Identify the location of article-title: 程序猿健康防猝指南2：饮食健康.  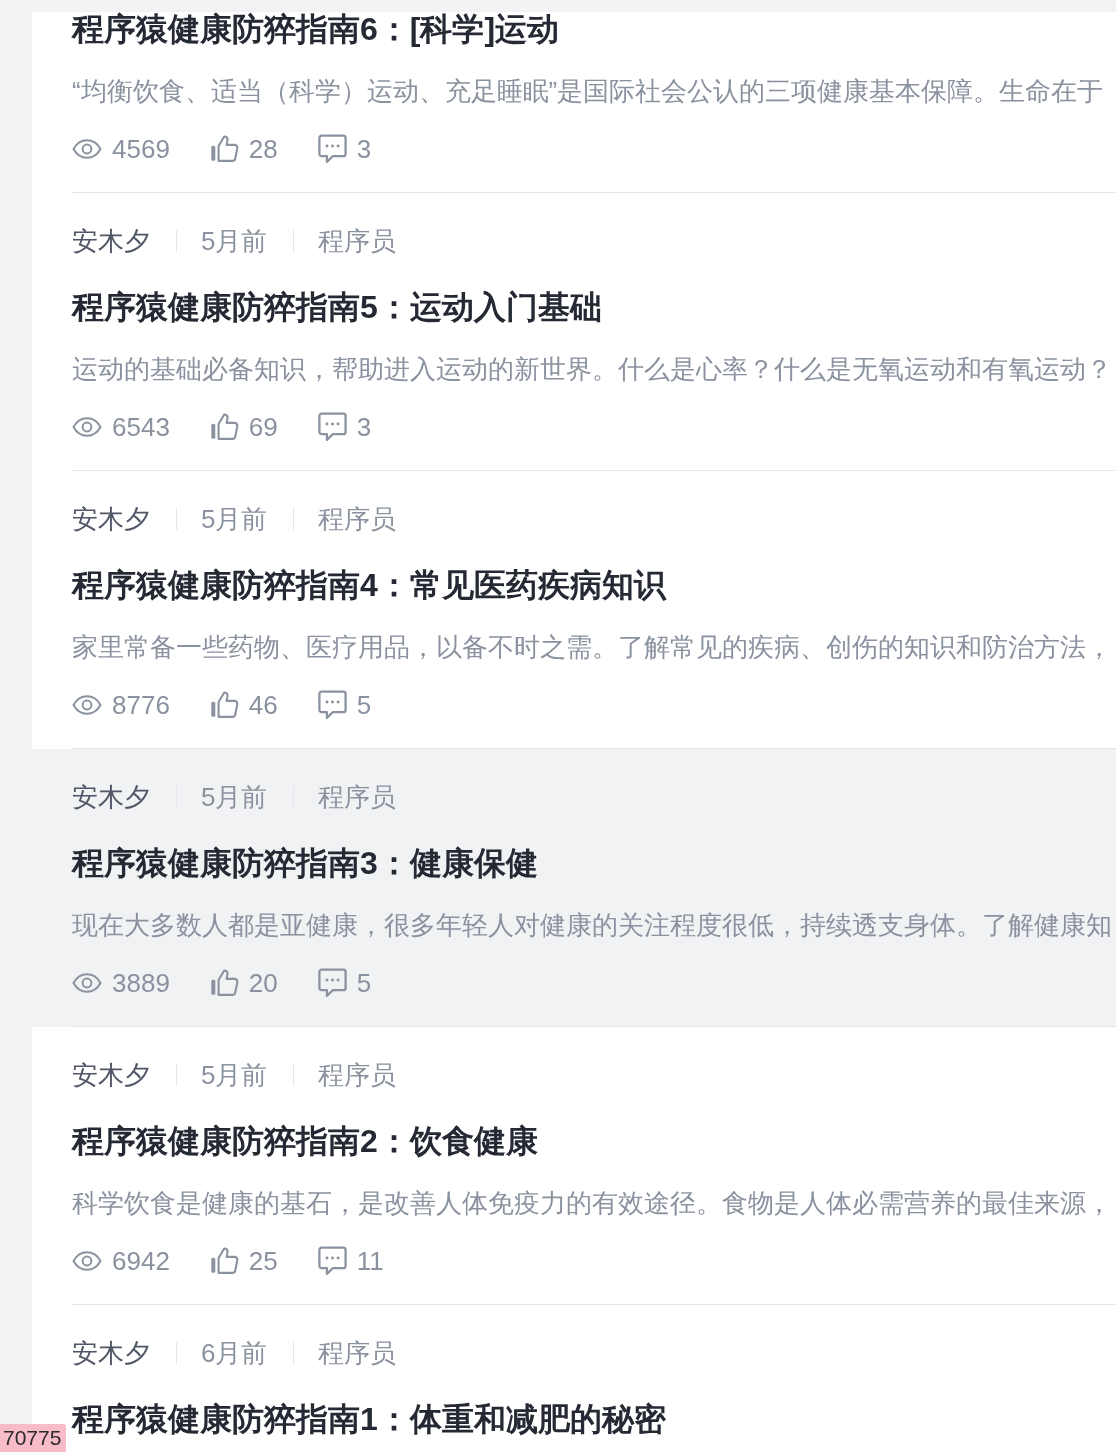
(594, 1141).